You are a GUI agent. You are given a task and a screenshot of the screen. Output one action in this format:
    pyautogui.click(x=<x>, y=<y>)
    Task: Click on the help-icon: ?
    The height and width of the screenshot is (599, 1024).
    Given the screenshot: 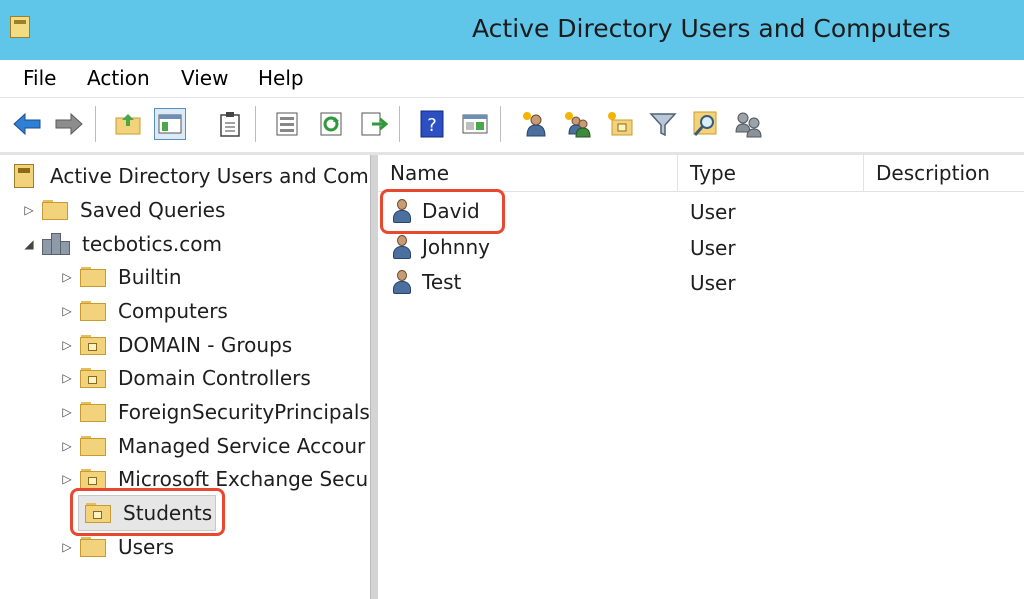 What is the action you would take?
    pyautogui.click(x=432, y=124)
    